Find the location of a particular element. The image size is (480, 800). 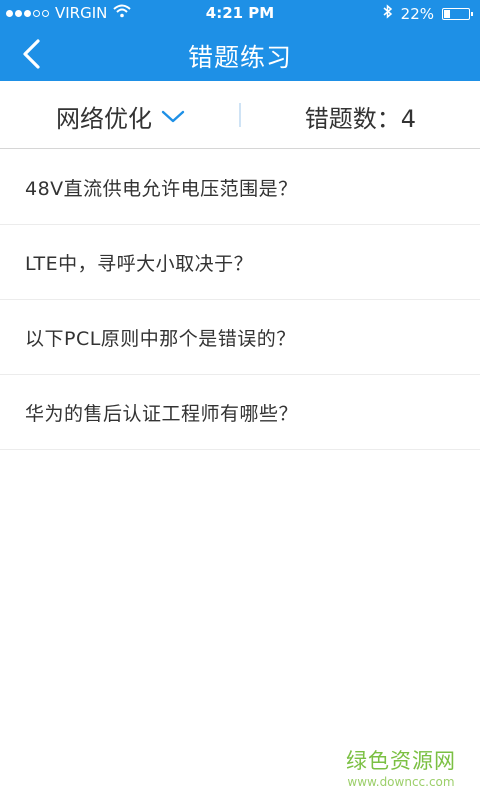

chevron-down-icon is located at coordinates (173, 116).